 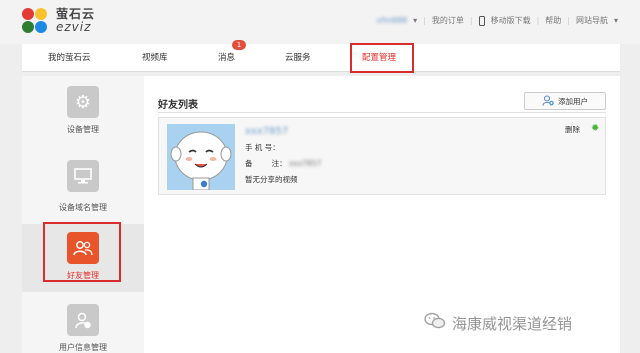 What do you see at coordinates (382, 58) in the screenshot?
I see `highlight-box-tab` at bounding box center [382, 58].